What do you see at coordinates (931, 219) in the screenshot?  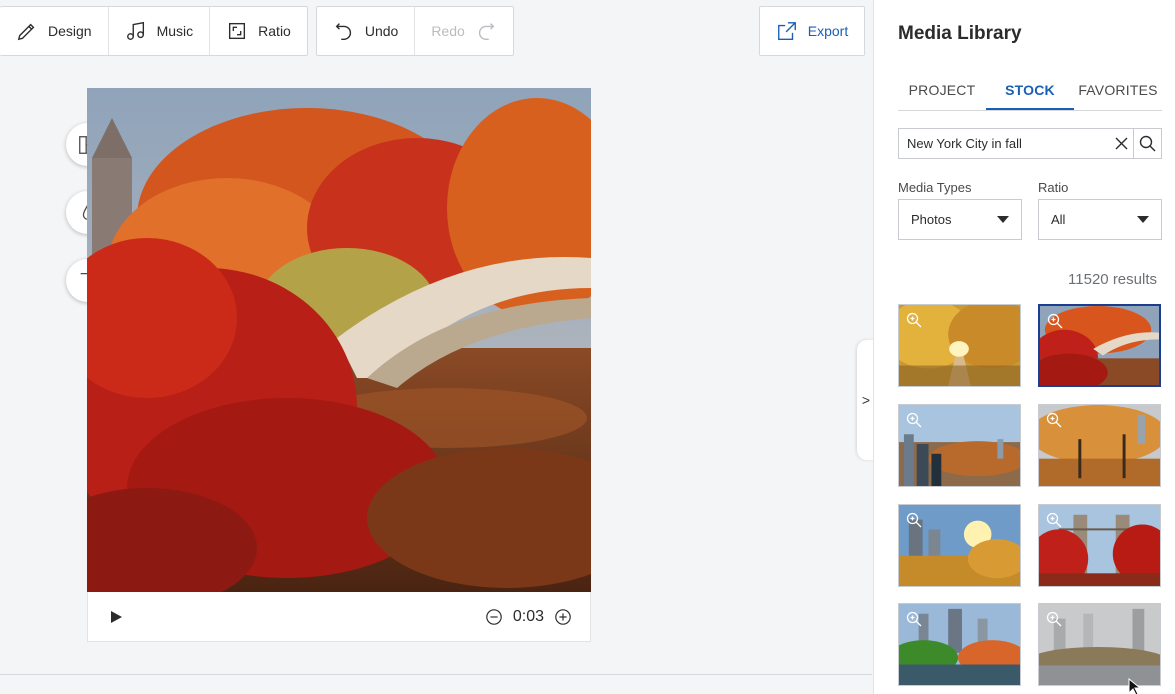 I see `media-types-value: Photos` at bounding box center [931, 219].